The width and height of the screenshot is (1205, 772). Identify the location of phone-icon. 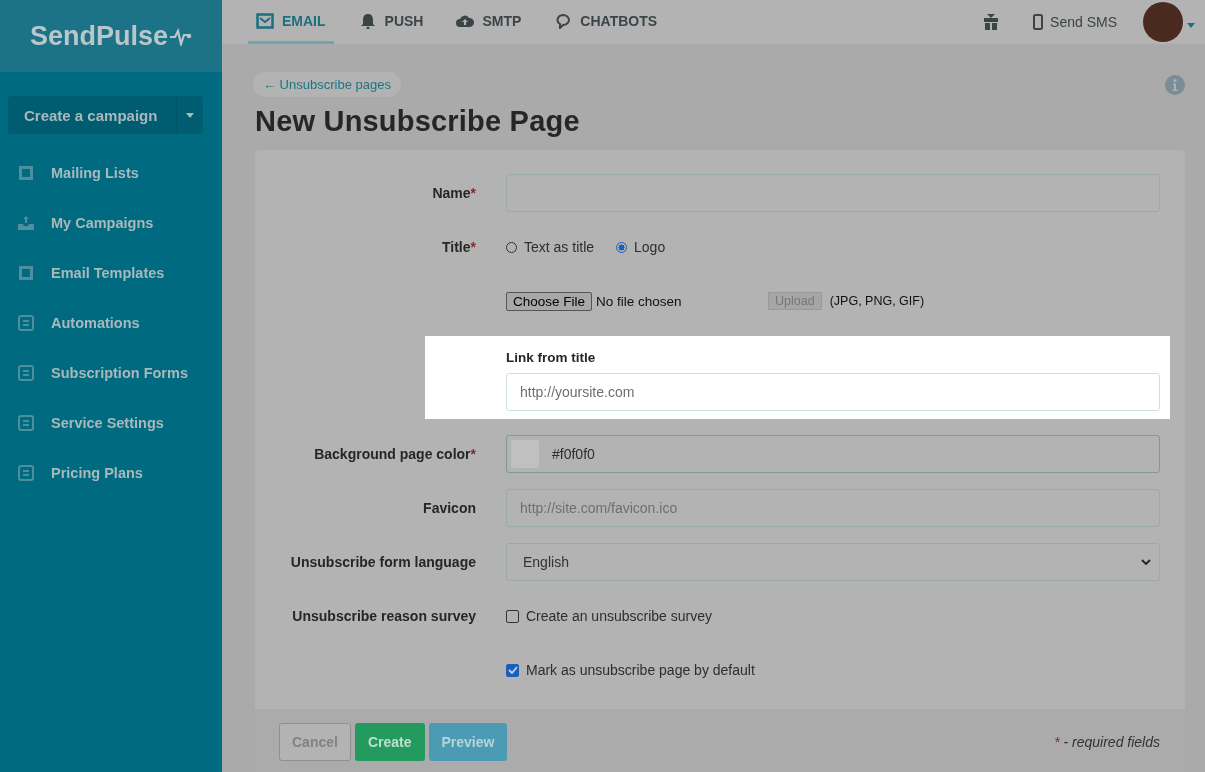
(1038, 22).